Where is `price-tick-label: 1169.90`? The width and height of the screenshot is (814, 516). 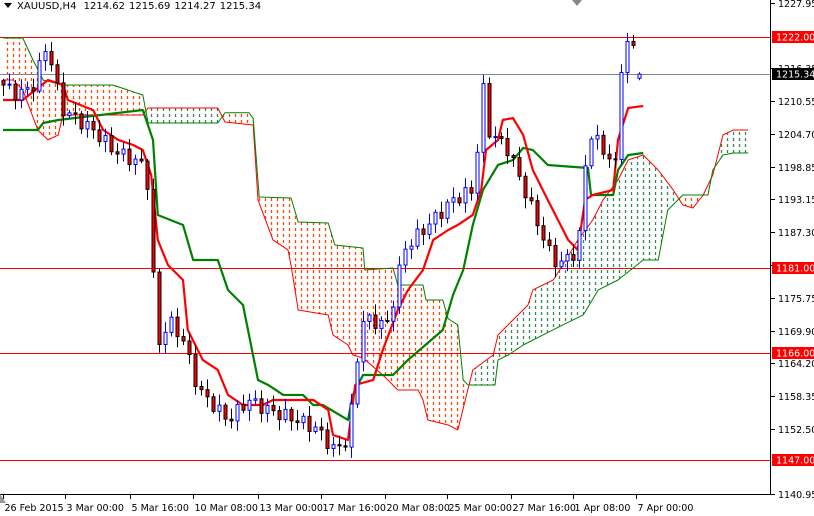
price-tick-label: 1169.90 is located at coordinates (796, 332).